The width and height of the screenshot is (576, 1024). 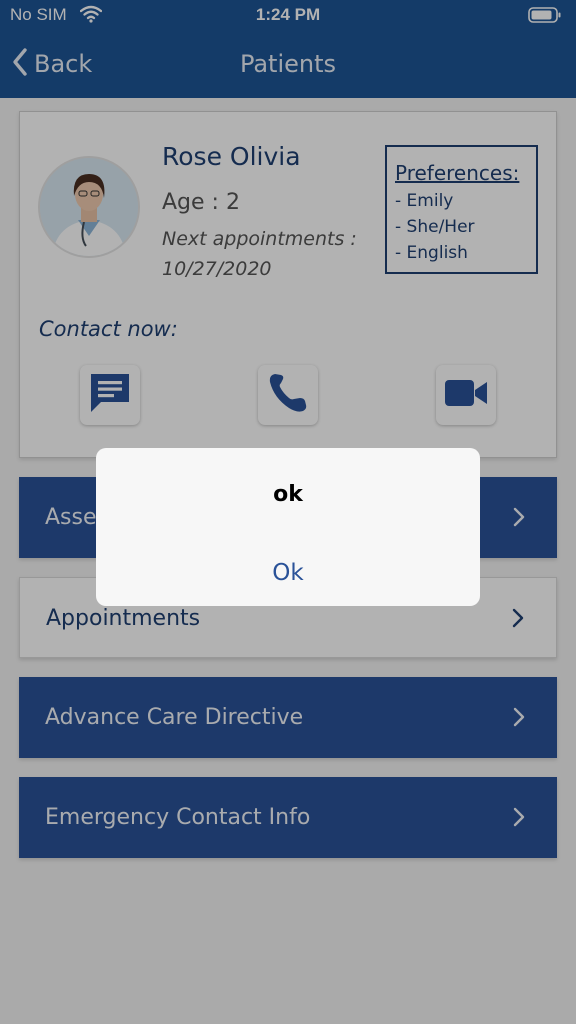 What do you see at coordinates (288, 527) in the screenshot?
I see `alert-dialog: ok Ok` at bounding box center [288, 527].